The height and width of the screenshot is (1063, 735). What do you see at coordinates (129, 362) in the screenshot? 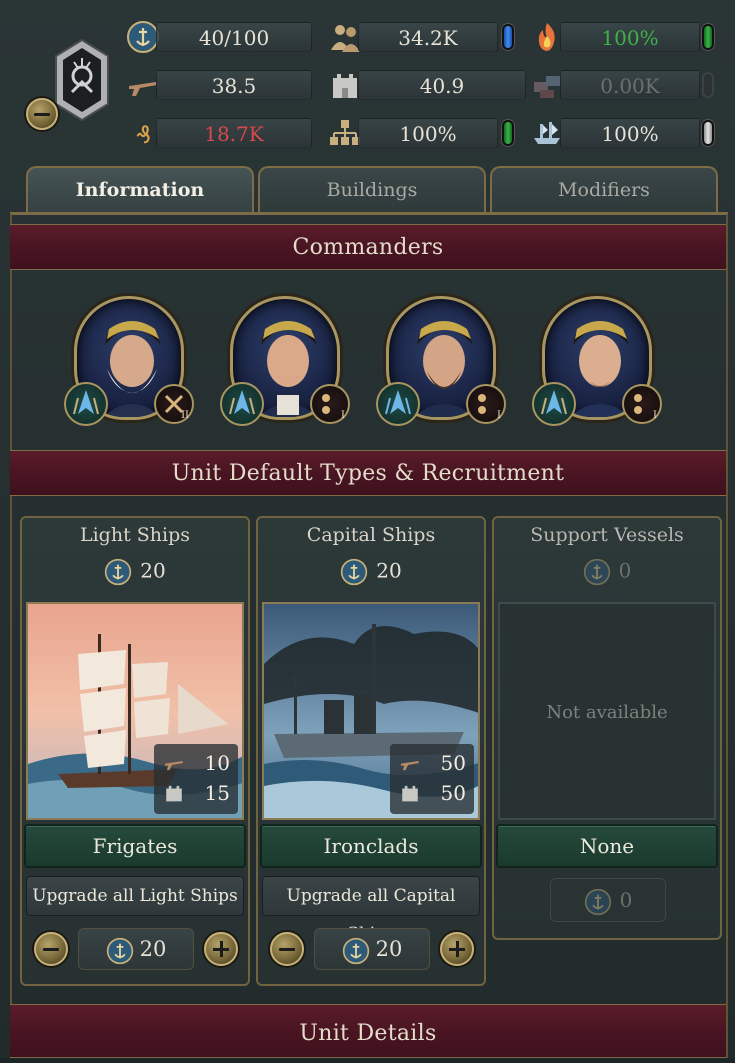
I see `commander-slot: II` at bounding box center [129, 362].